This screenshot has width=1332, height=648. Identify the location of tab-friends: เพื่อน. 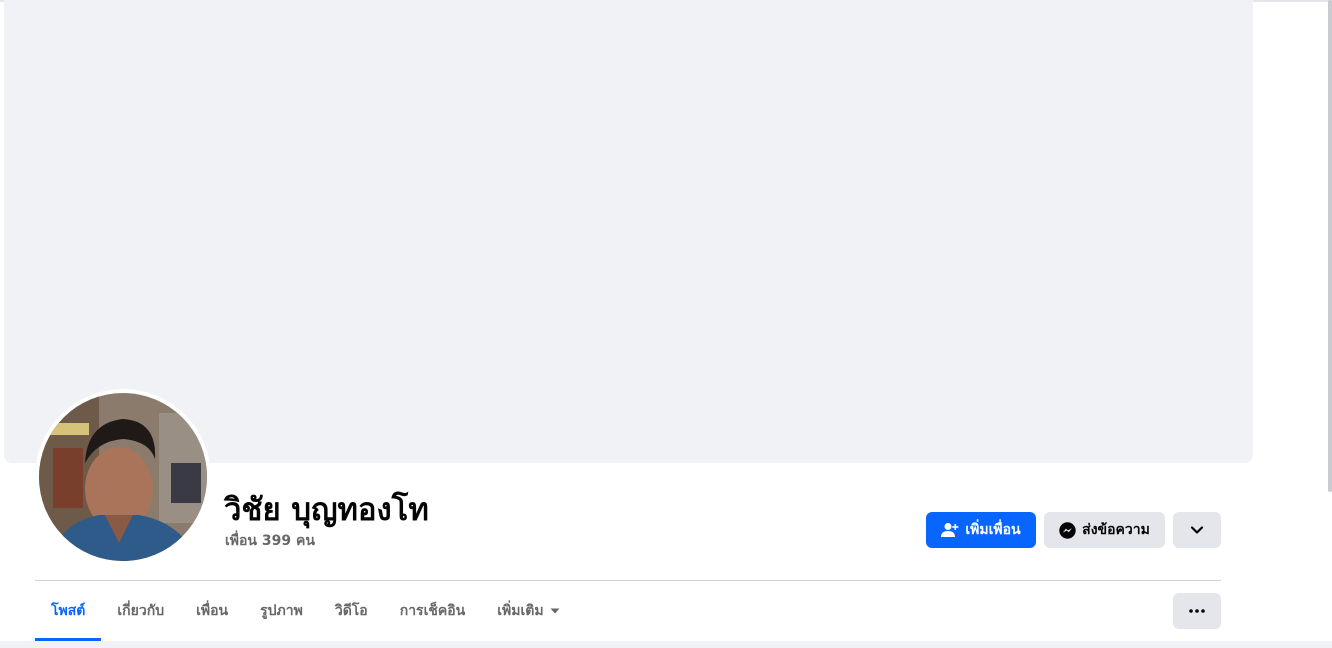
(212, 611).